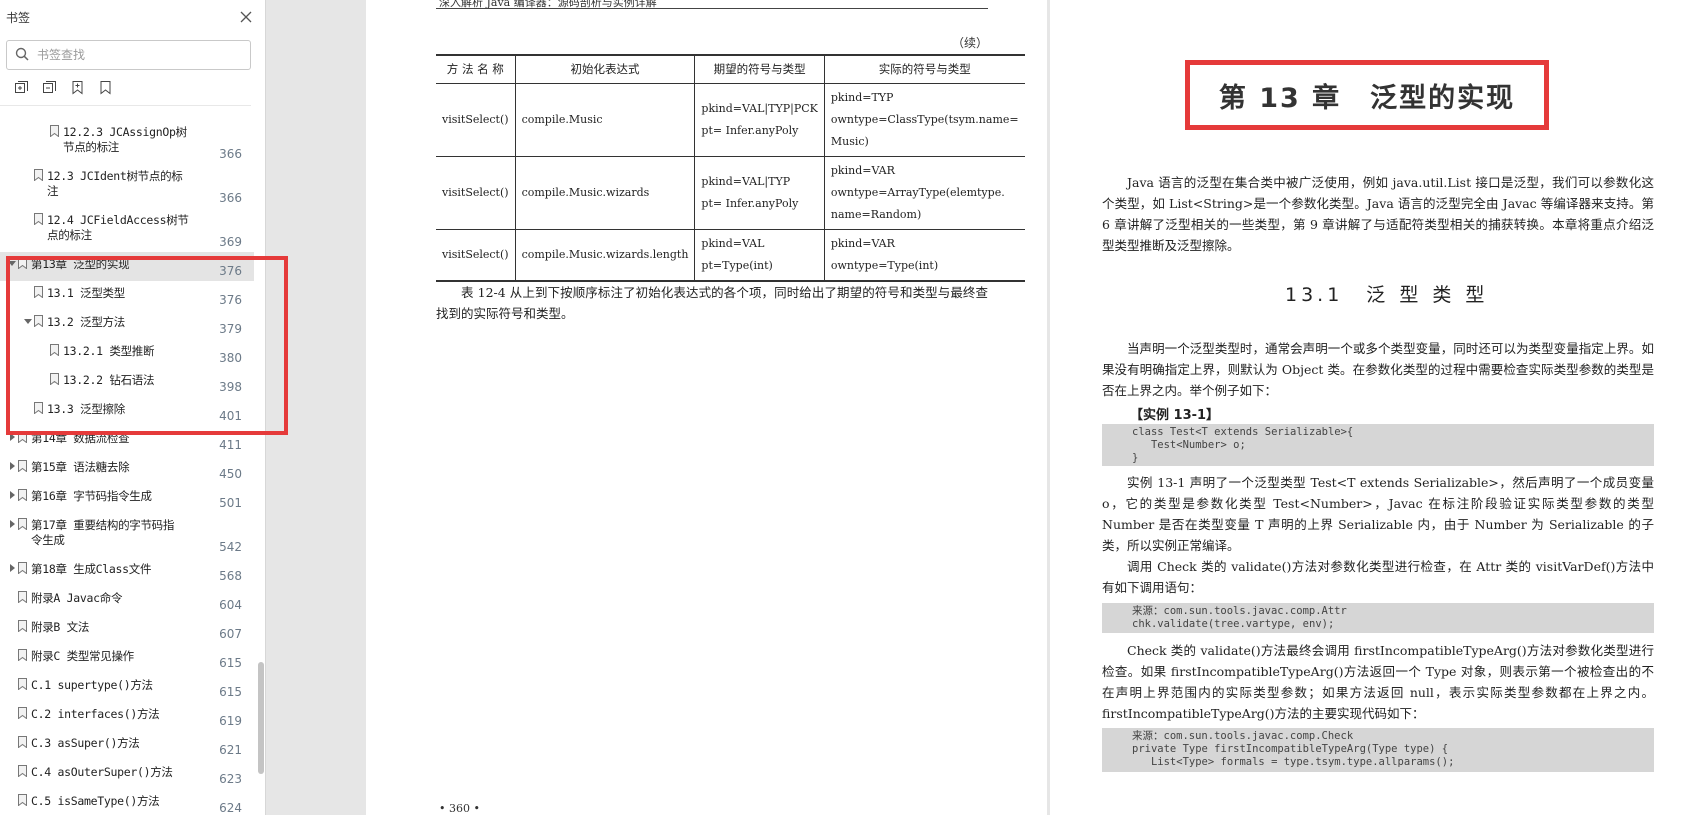 The image size is (1700, 815). I want to click on bookmark-item: 第14章 数据流检查 411, so click(127, 440).